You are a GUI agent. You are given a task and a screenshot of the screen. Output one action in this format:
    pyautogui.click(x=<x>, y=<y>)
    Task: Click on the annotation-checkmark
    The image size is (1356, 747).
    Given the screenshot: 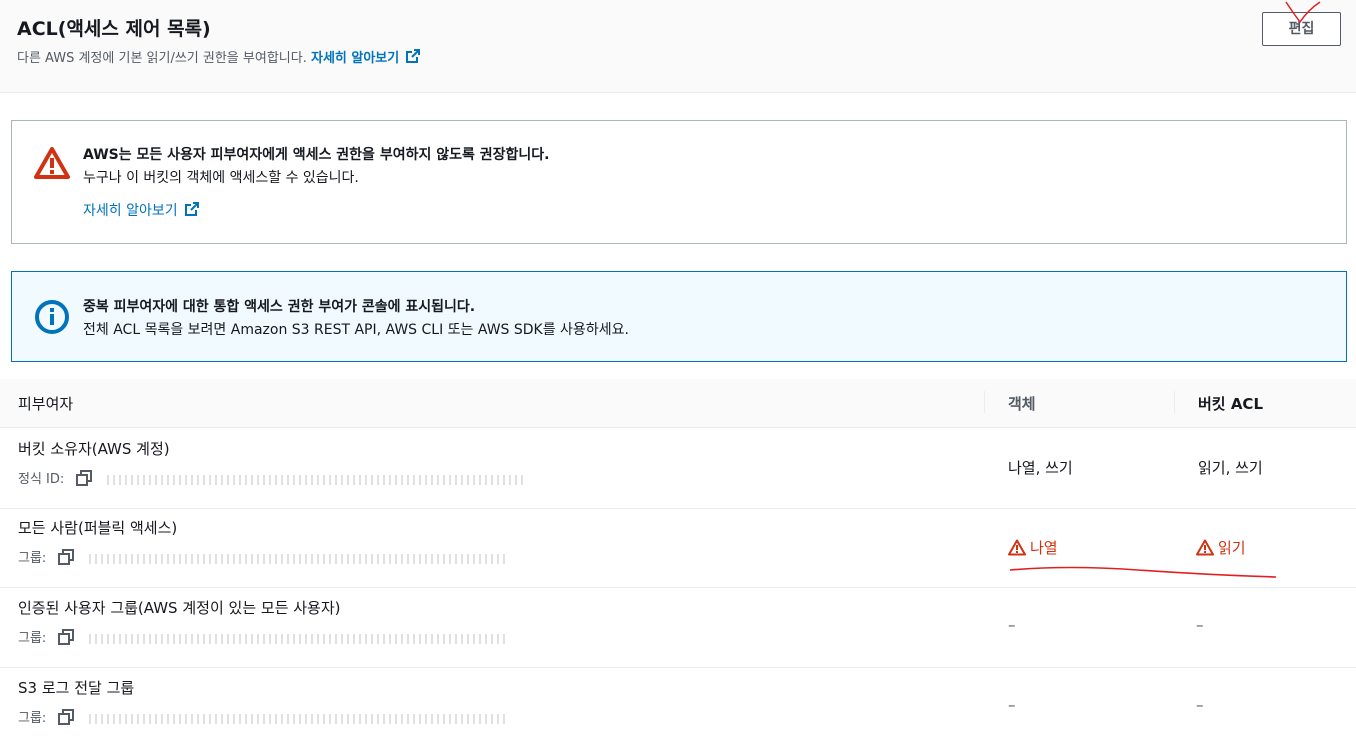 What is the action you would take?
    pyautogui.click(x=1303, y=12)
    